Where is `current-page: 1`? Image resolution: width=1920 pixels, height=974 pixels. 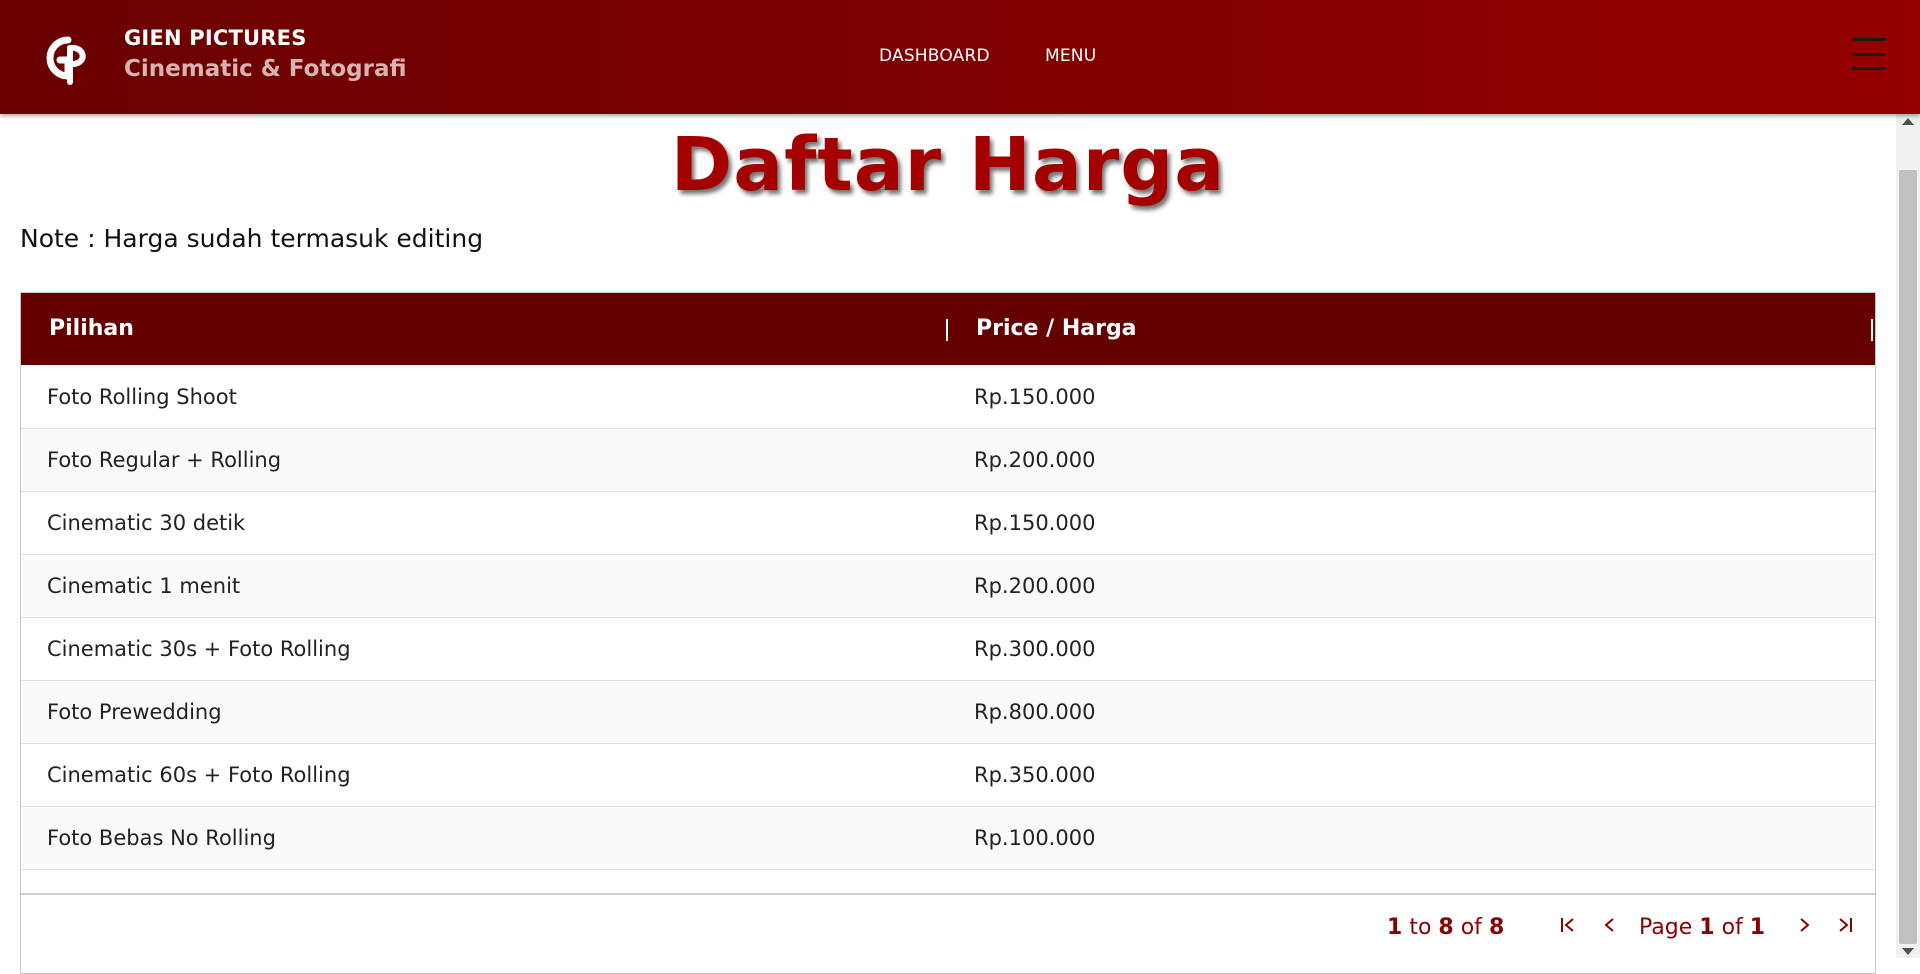 current-page: 1 is located at coordinates (1707, 927).